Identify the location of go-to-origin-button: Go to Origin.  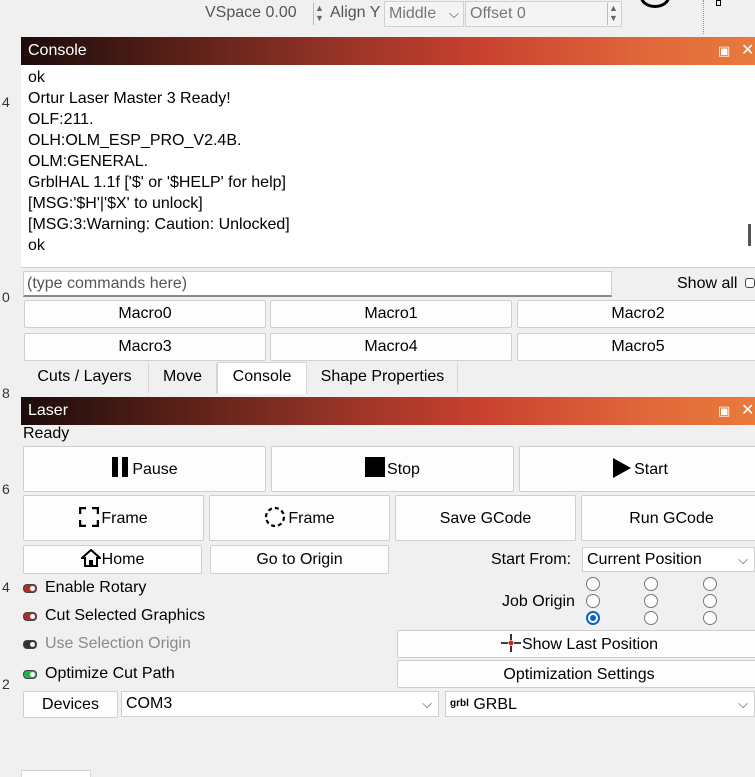
(299, 559).